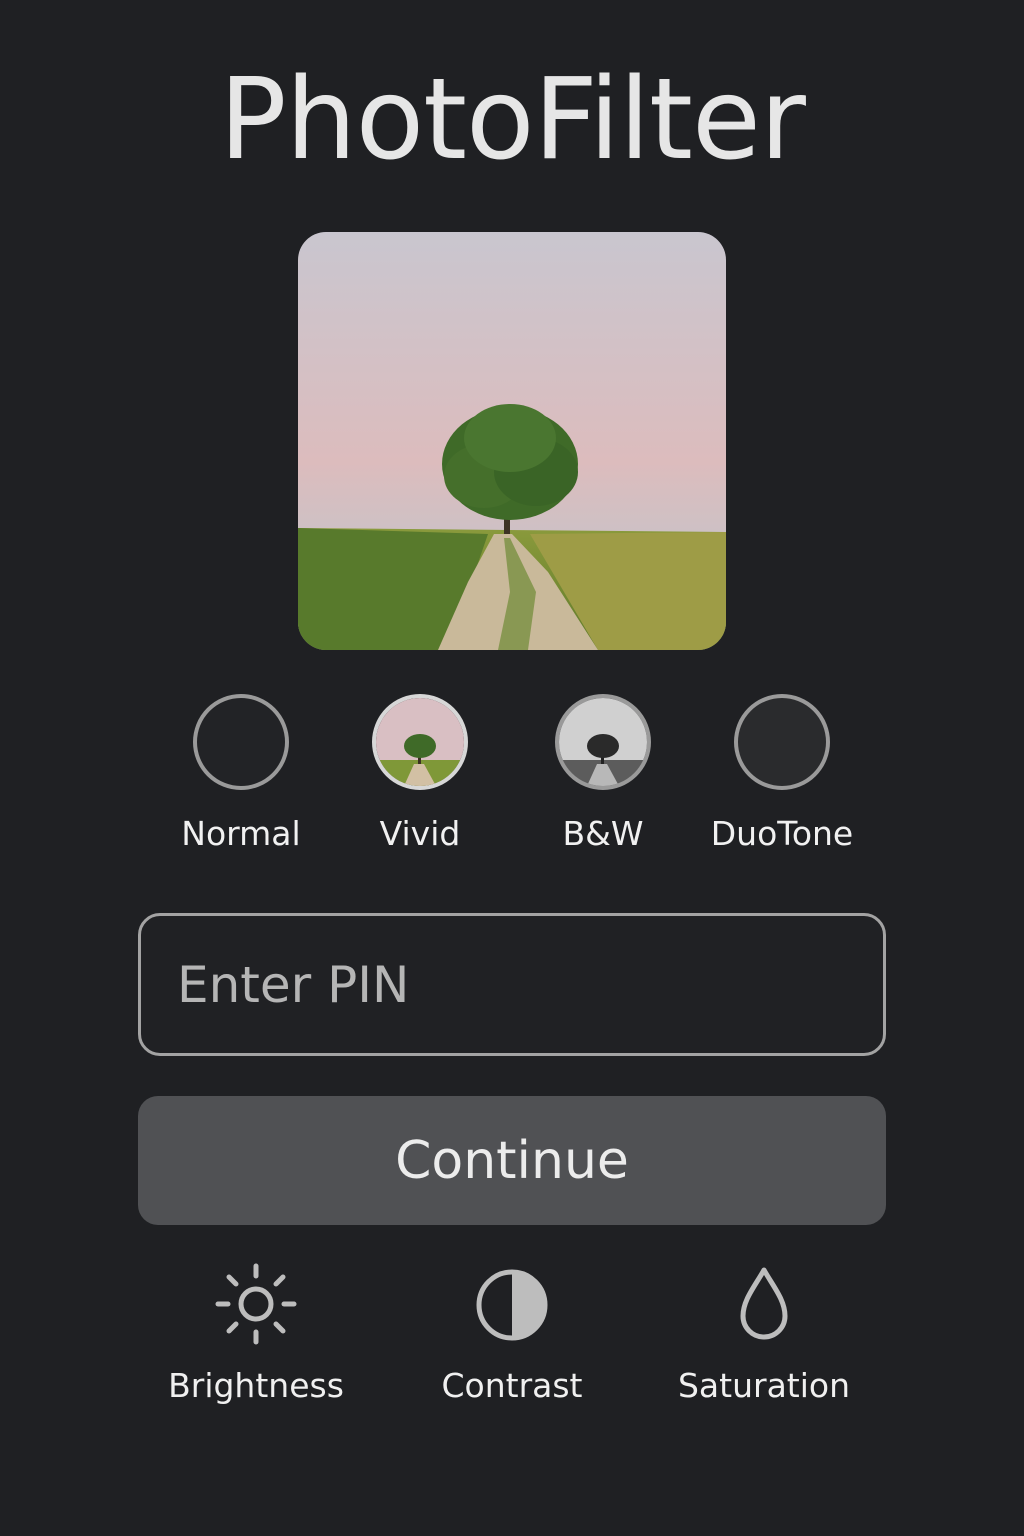 Image resolution: width=1024 pixels, height=1536 pixels. Describe the element at coordinates (256, 1304) in the screenshot. I see `sun-icon` at that location.